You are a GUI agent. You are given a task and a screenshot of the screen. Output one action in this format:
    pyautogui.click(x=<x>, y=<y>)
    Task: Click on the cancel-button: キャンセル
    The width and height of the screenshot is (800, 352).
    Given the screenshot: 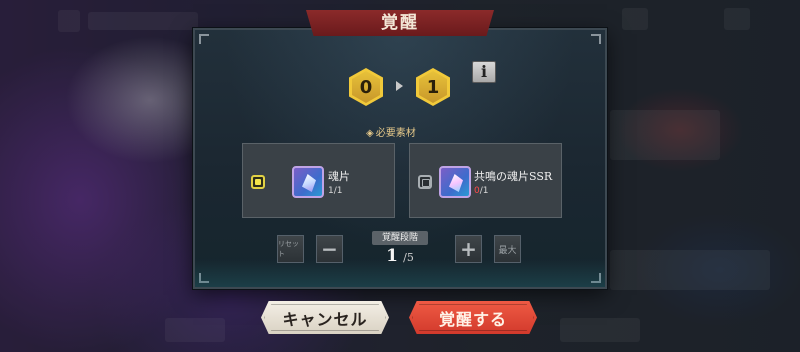 What is the action you would take?
    pyautogui.click(x=325, y=317)
    